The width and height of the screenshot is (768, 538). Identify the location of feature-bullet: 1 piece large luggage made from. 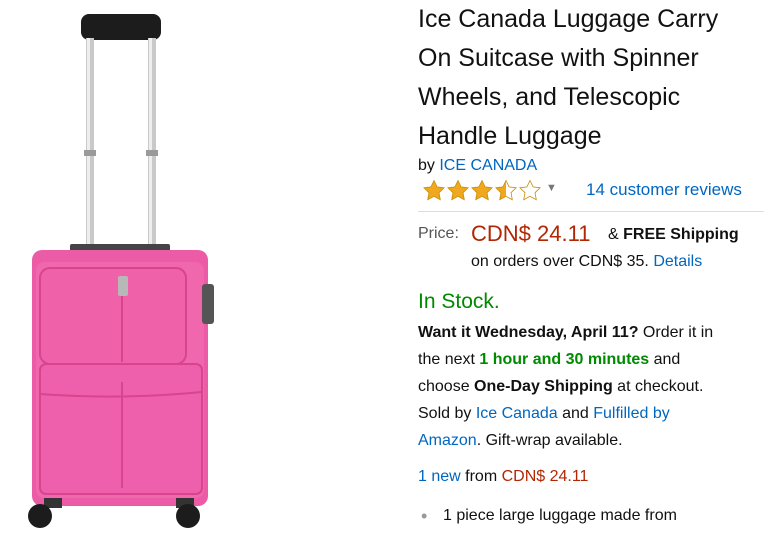
(560, 515).